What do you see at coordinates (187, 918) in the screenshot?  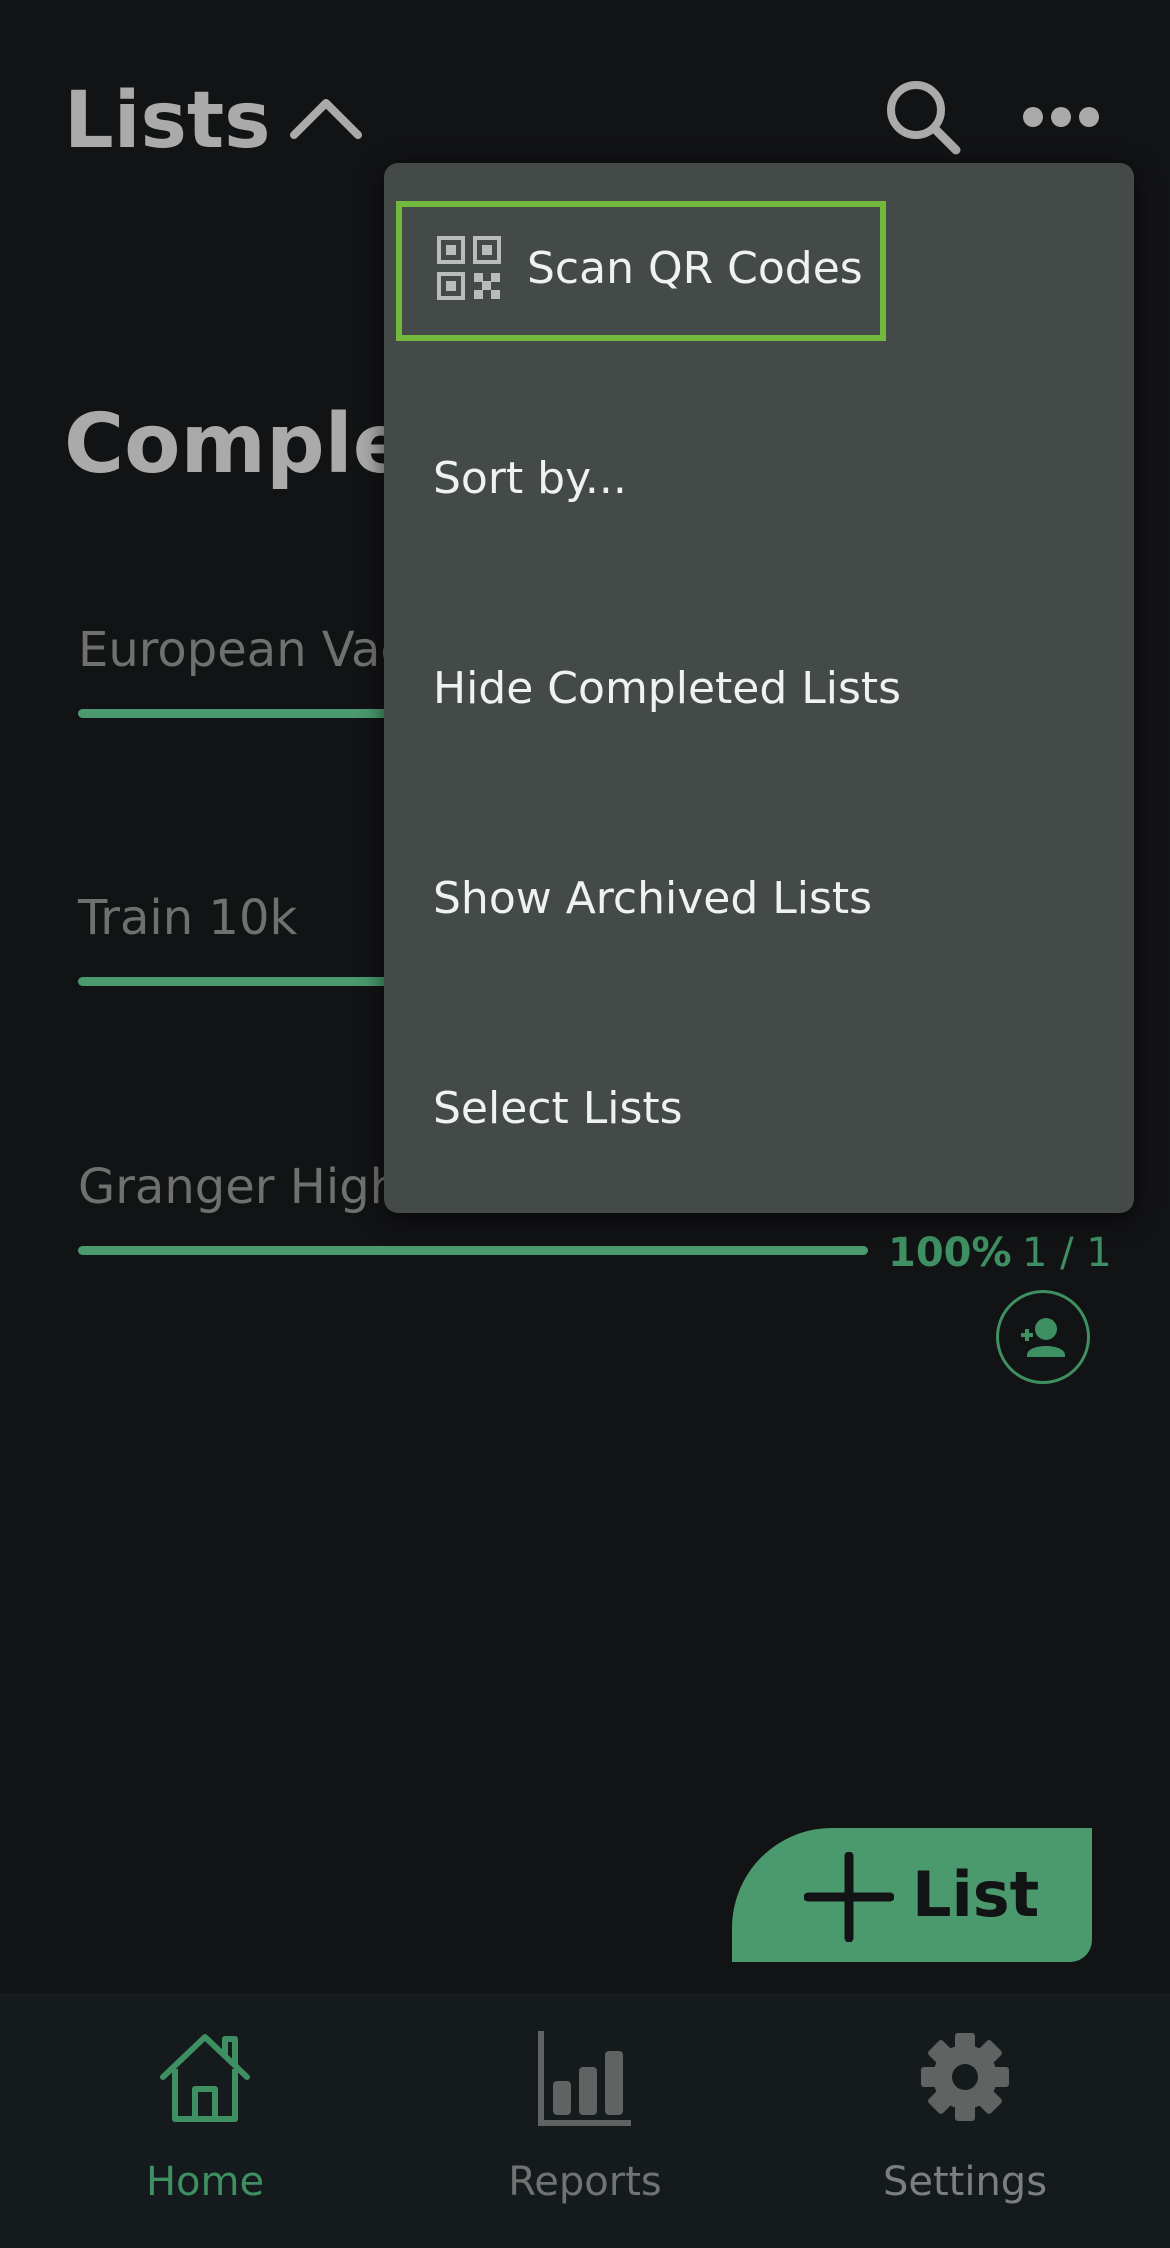 I see `list-item-name: Train 10k` at bounding box center [187, 918].